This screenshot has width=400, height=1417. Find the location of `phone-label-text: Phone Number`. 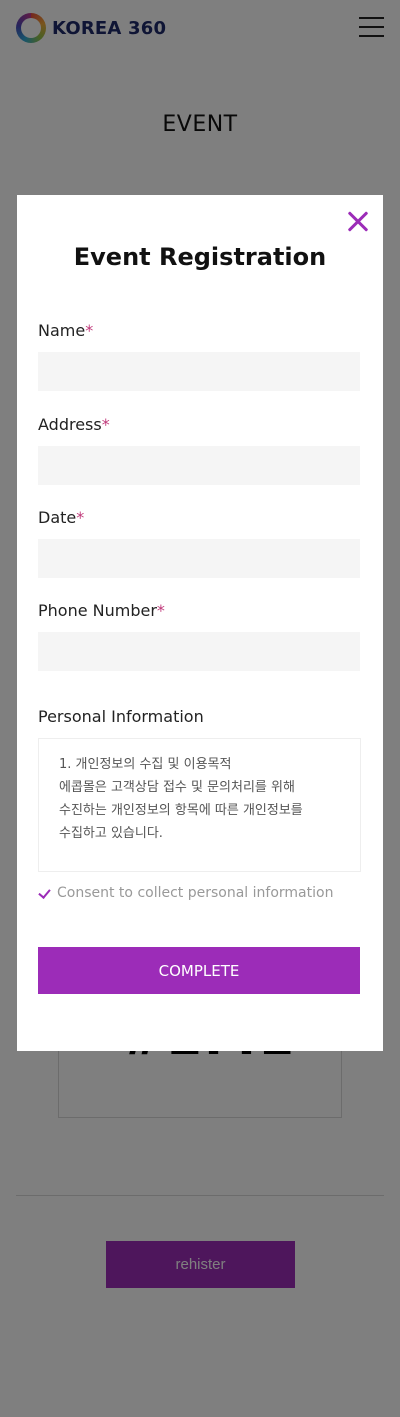

phone-label-text: Phone Number is located at coordinates (97, 610).